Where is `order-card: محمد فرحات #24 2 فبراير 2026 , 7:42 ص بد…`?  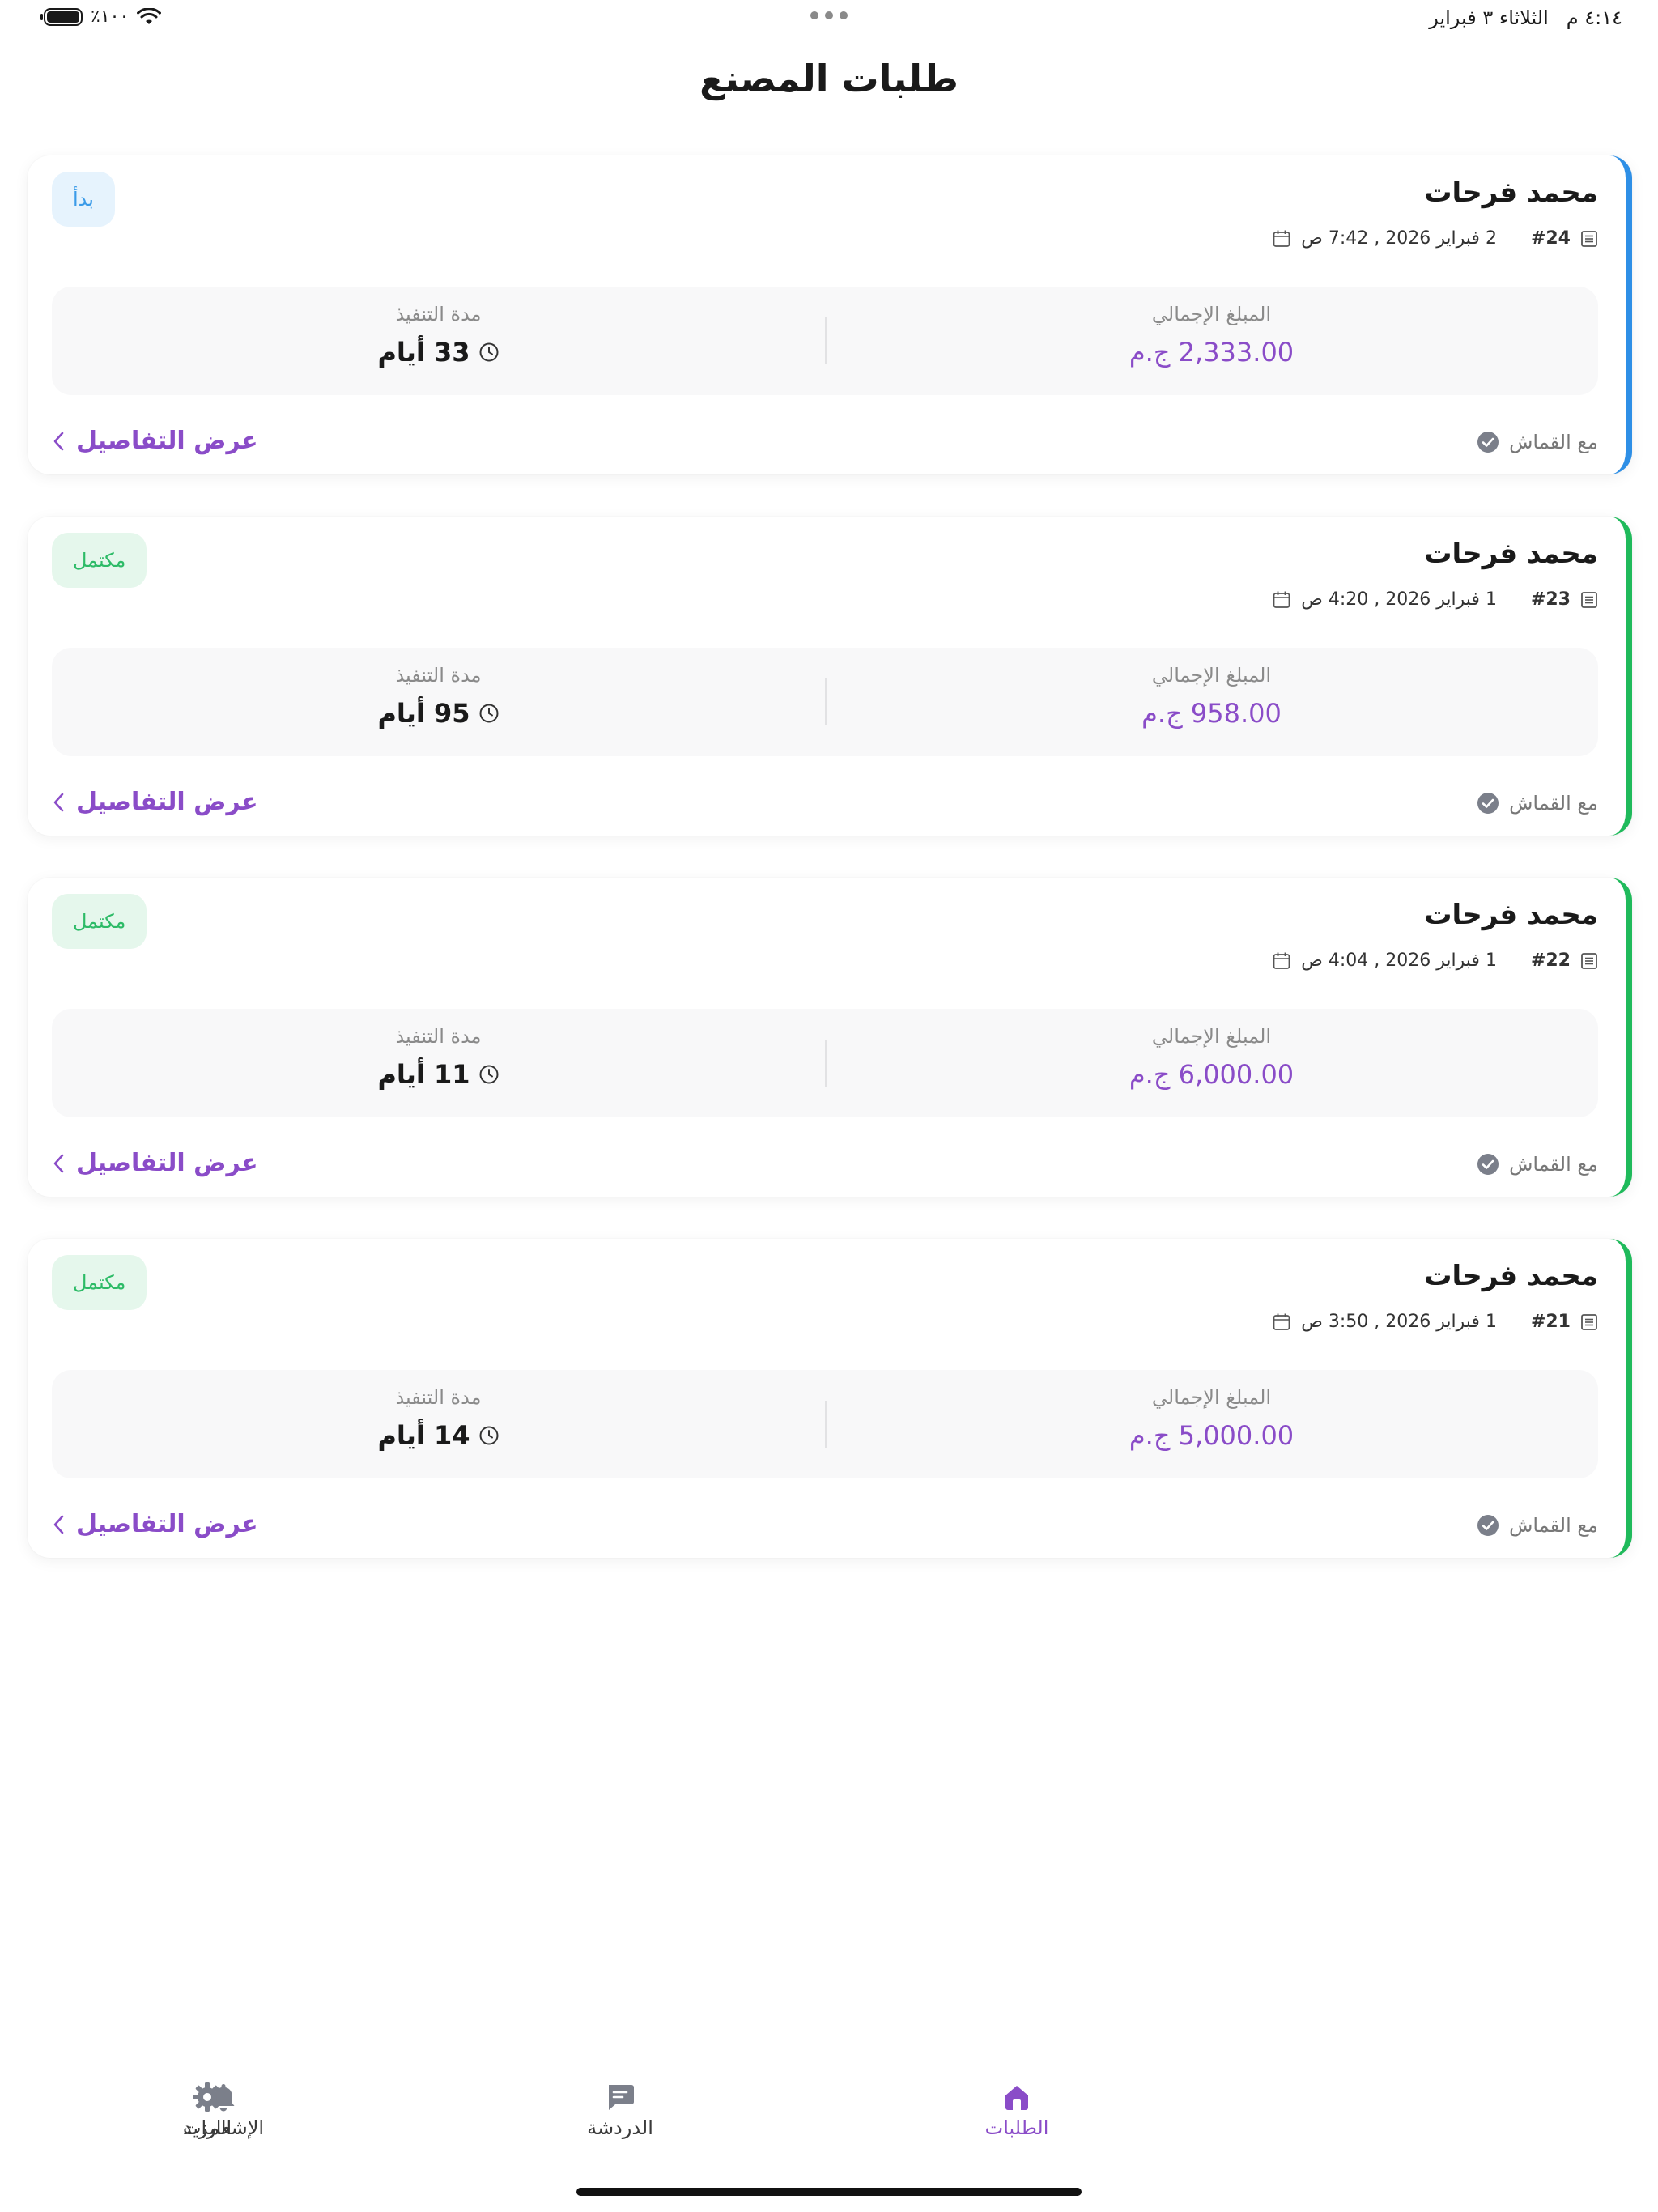 order-card: محمد فرحات #24 2 فبراير 2026 , 7:42 ص بد… is located at coordinates (830, 314).